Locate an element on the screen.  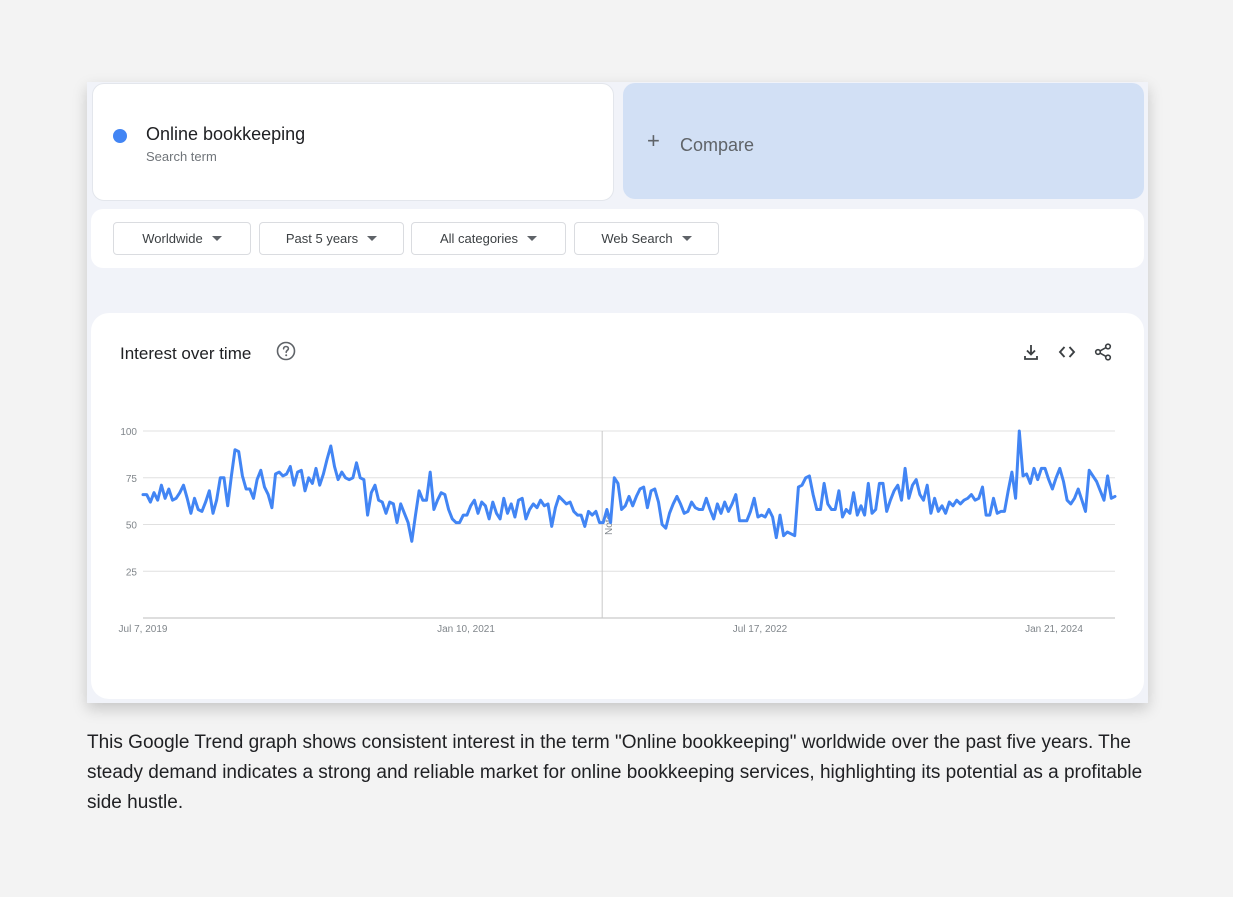
compare-button: + Compare is located at coordinates (883, 141).